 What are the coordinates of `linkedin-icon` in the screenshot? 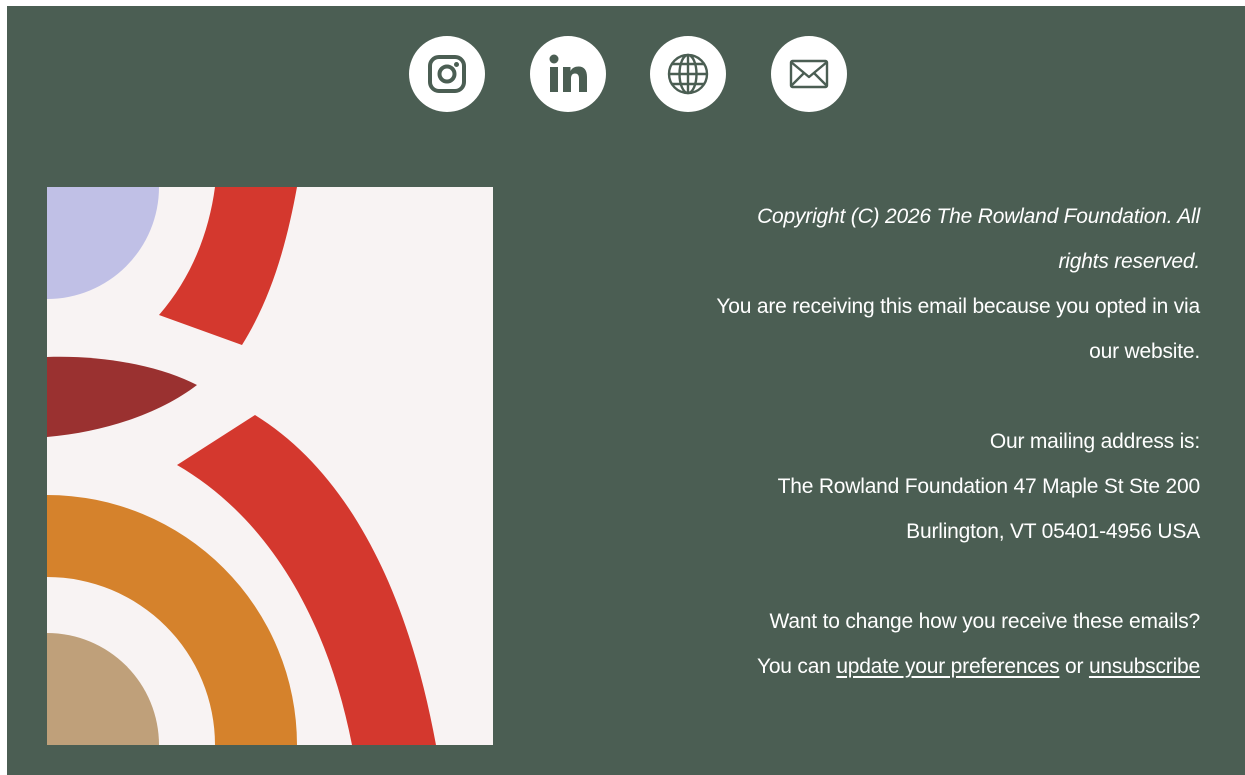 It's located at (568, 73).